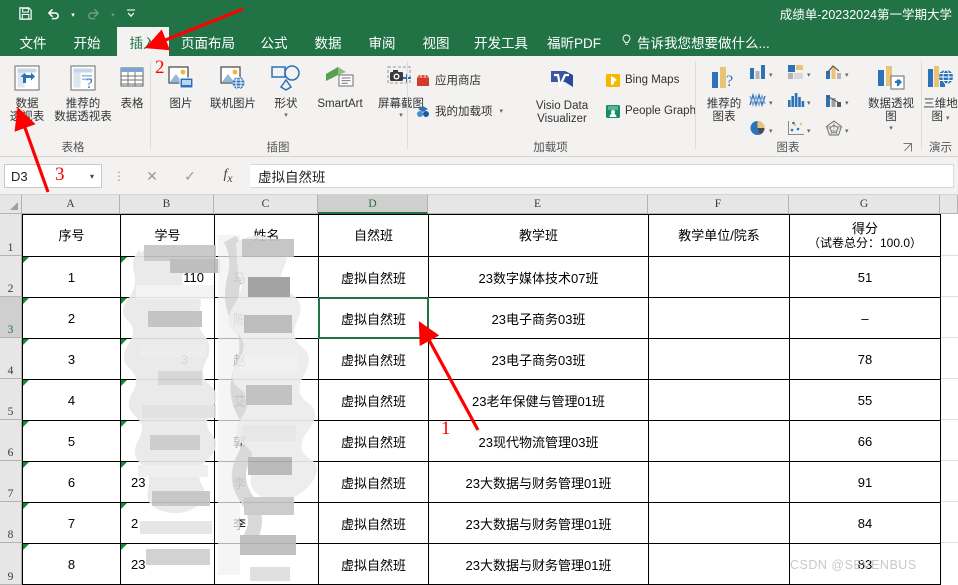 This screenshot has width=958, height=585. I want to click on cell-d7: 虚拟自然班, so click(373, 482).